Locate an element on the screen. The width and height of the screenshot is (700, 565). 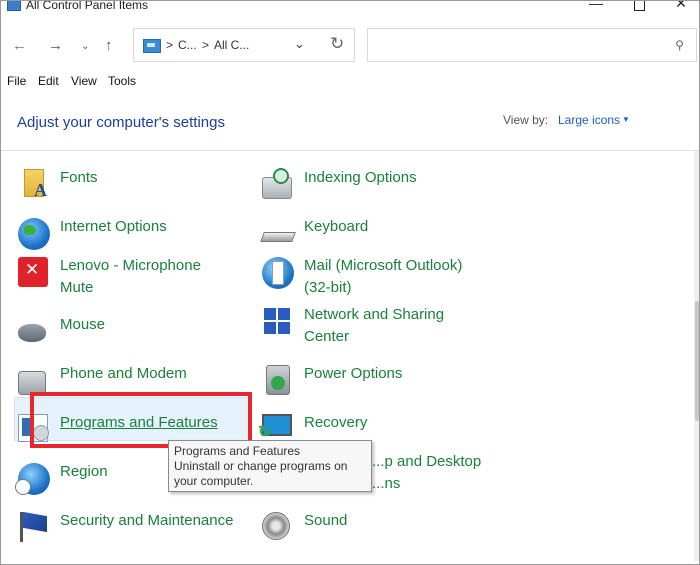
item-label: Internet Options is located at coordinates (113, 227).